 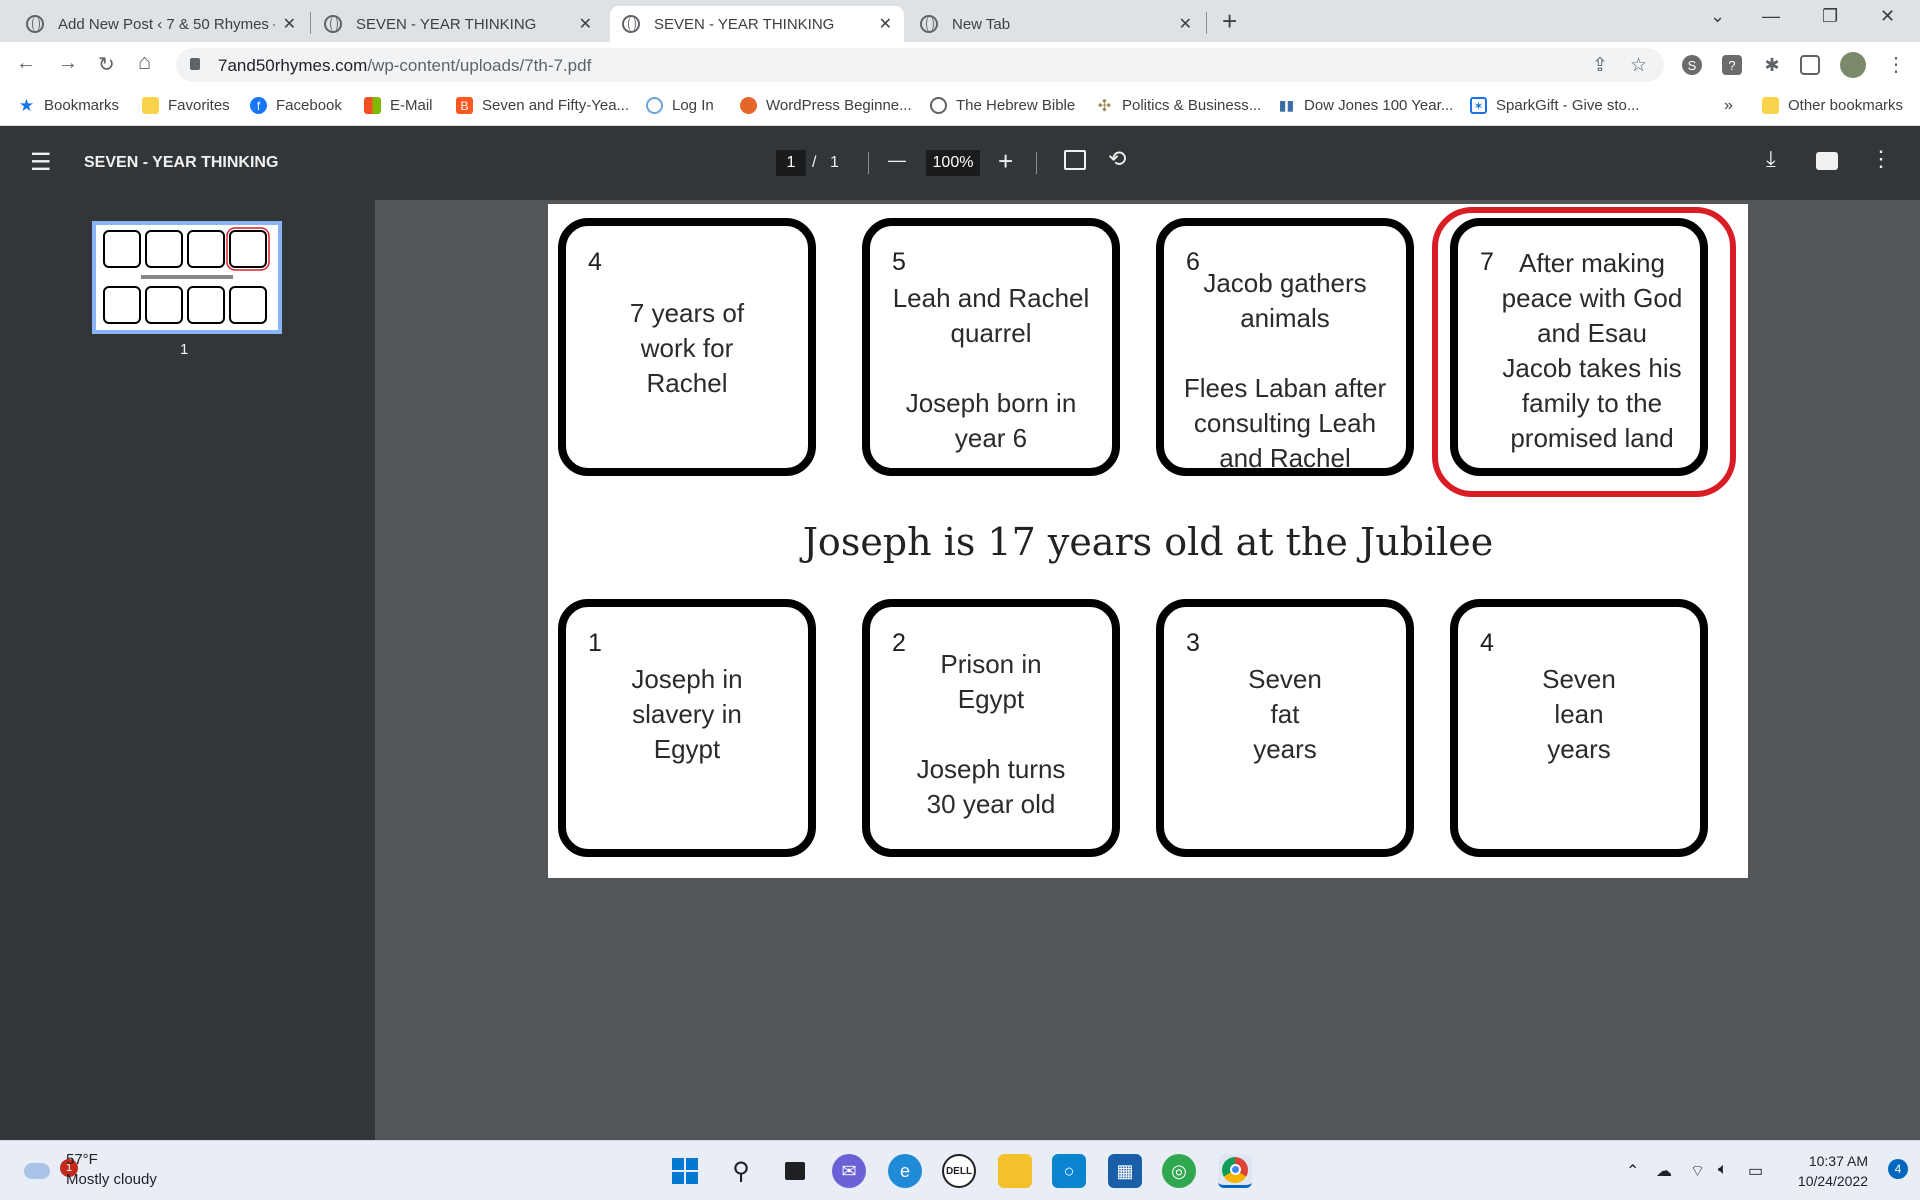 I want to click on zoom-out-button: —, so click(x=897, y=160).